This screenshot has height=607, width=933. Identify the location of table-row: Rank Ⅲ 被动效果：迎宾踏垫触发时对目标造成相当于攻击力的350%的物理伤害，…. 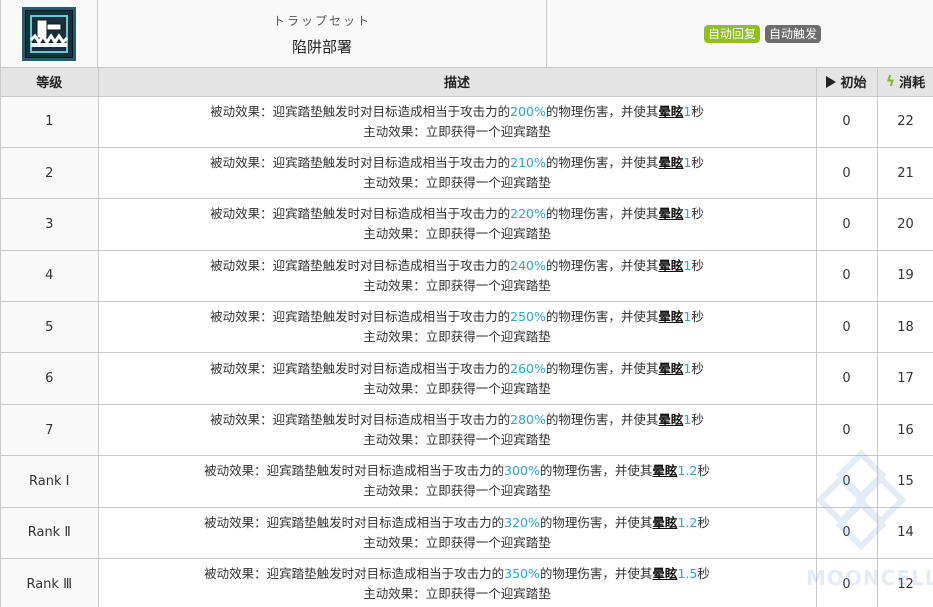
(467, 582).